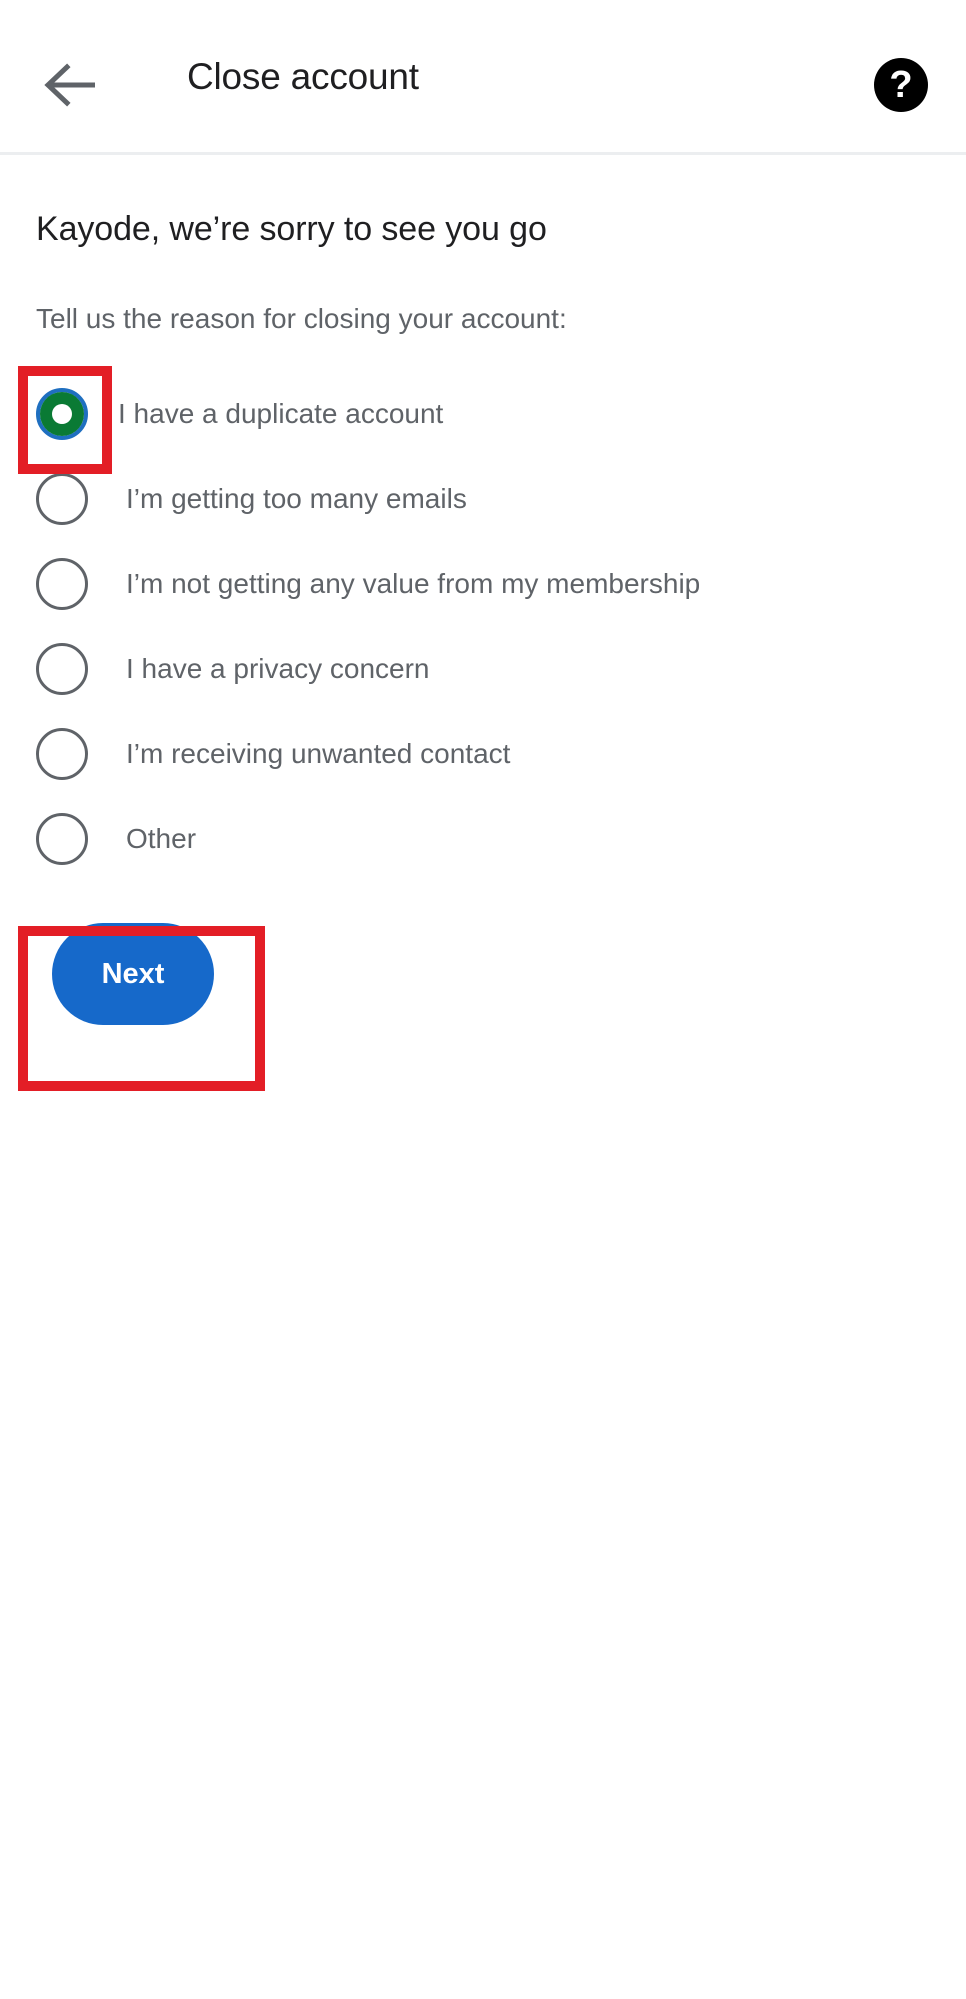 Image resolution: width=966 pixels, height=1999 pixels. I want to click on radio-option-label: I’m getting too many emails, so click(296, 499).